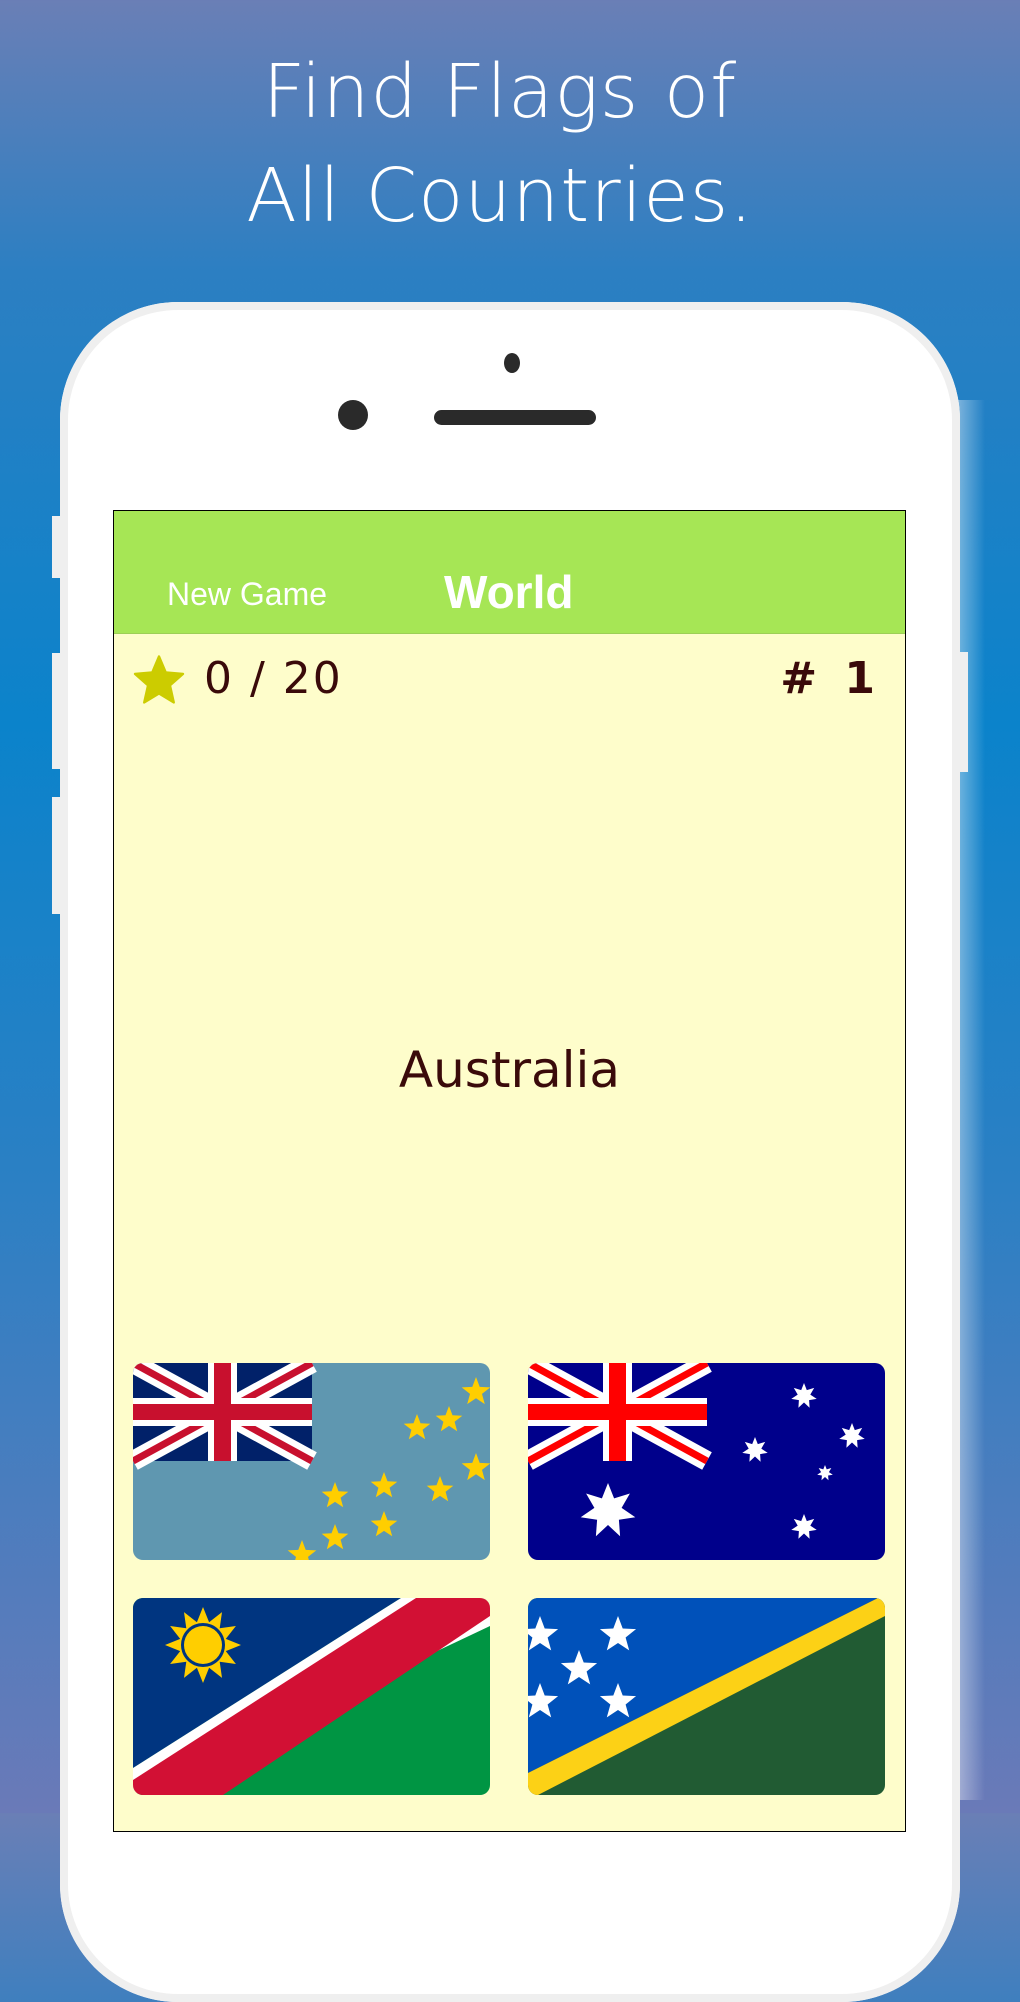 This screenshot has width=1020, height=2002. Describe the element at coordinates (159, 679) in the screenshot. I see `star-icon` at that location.